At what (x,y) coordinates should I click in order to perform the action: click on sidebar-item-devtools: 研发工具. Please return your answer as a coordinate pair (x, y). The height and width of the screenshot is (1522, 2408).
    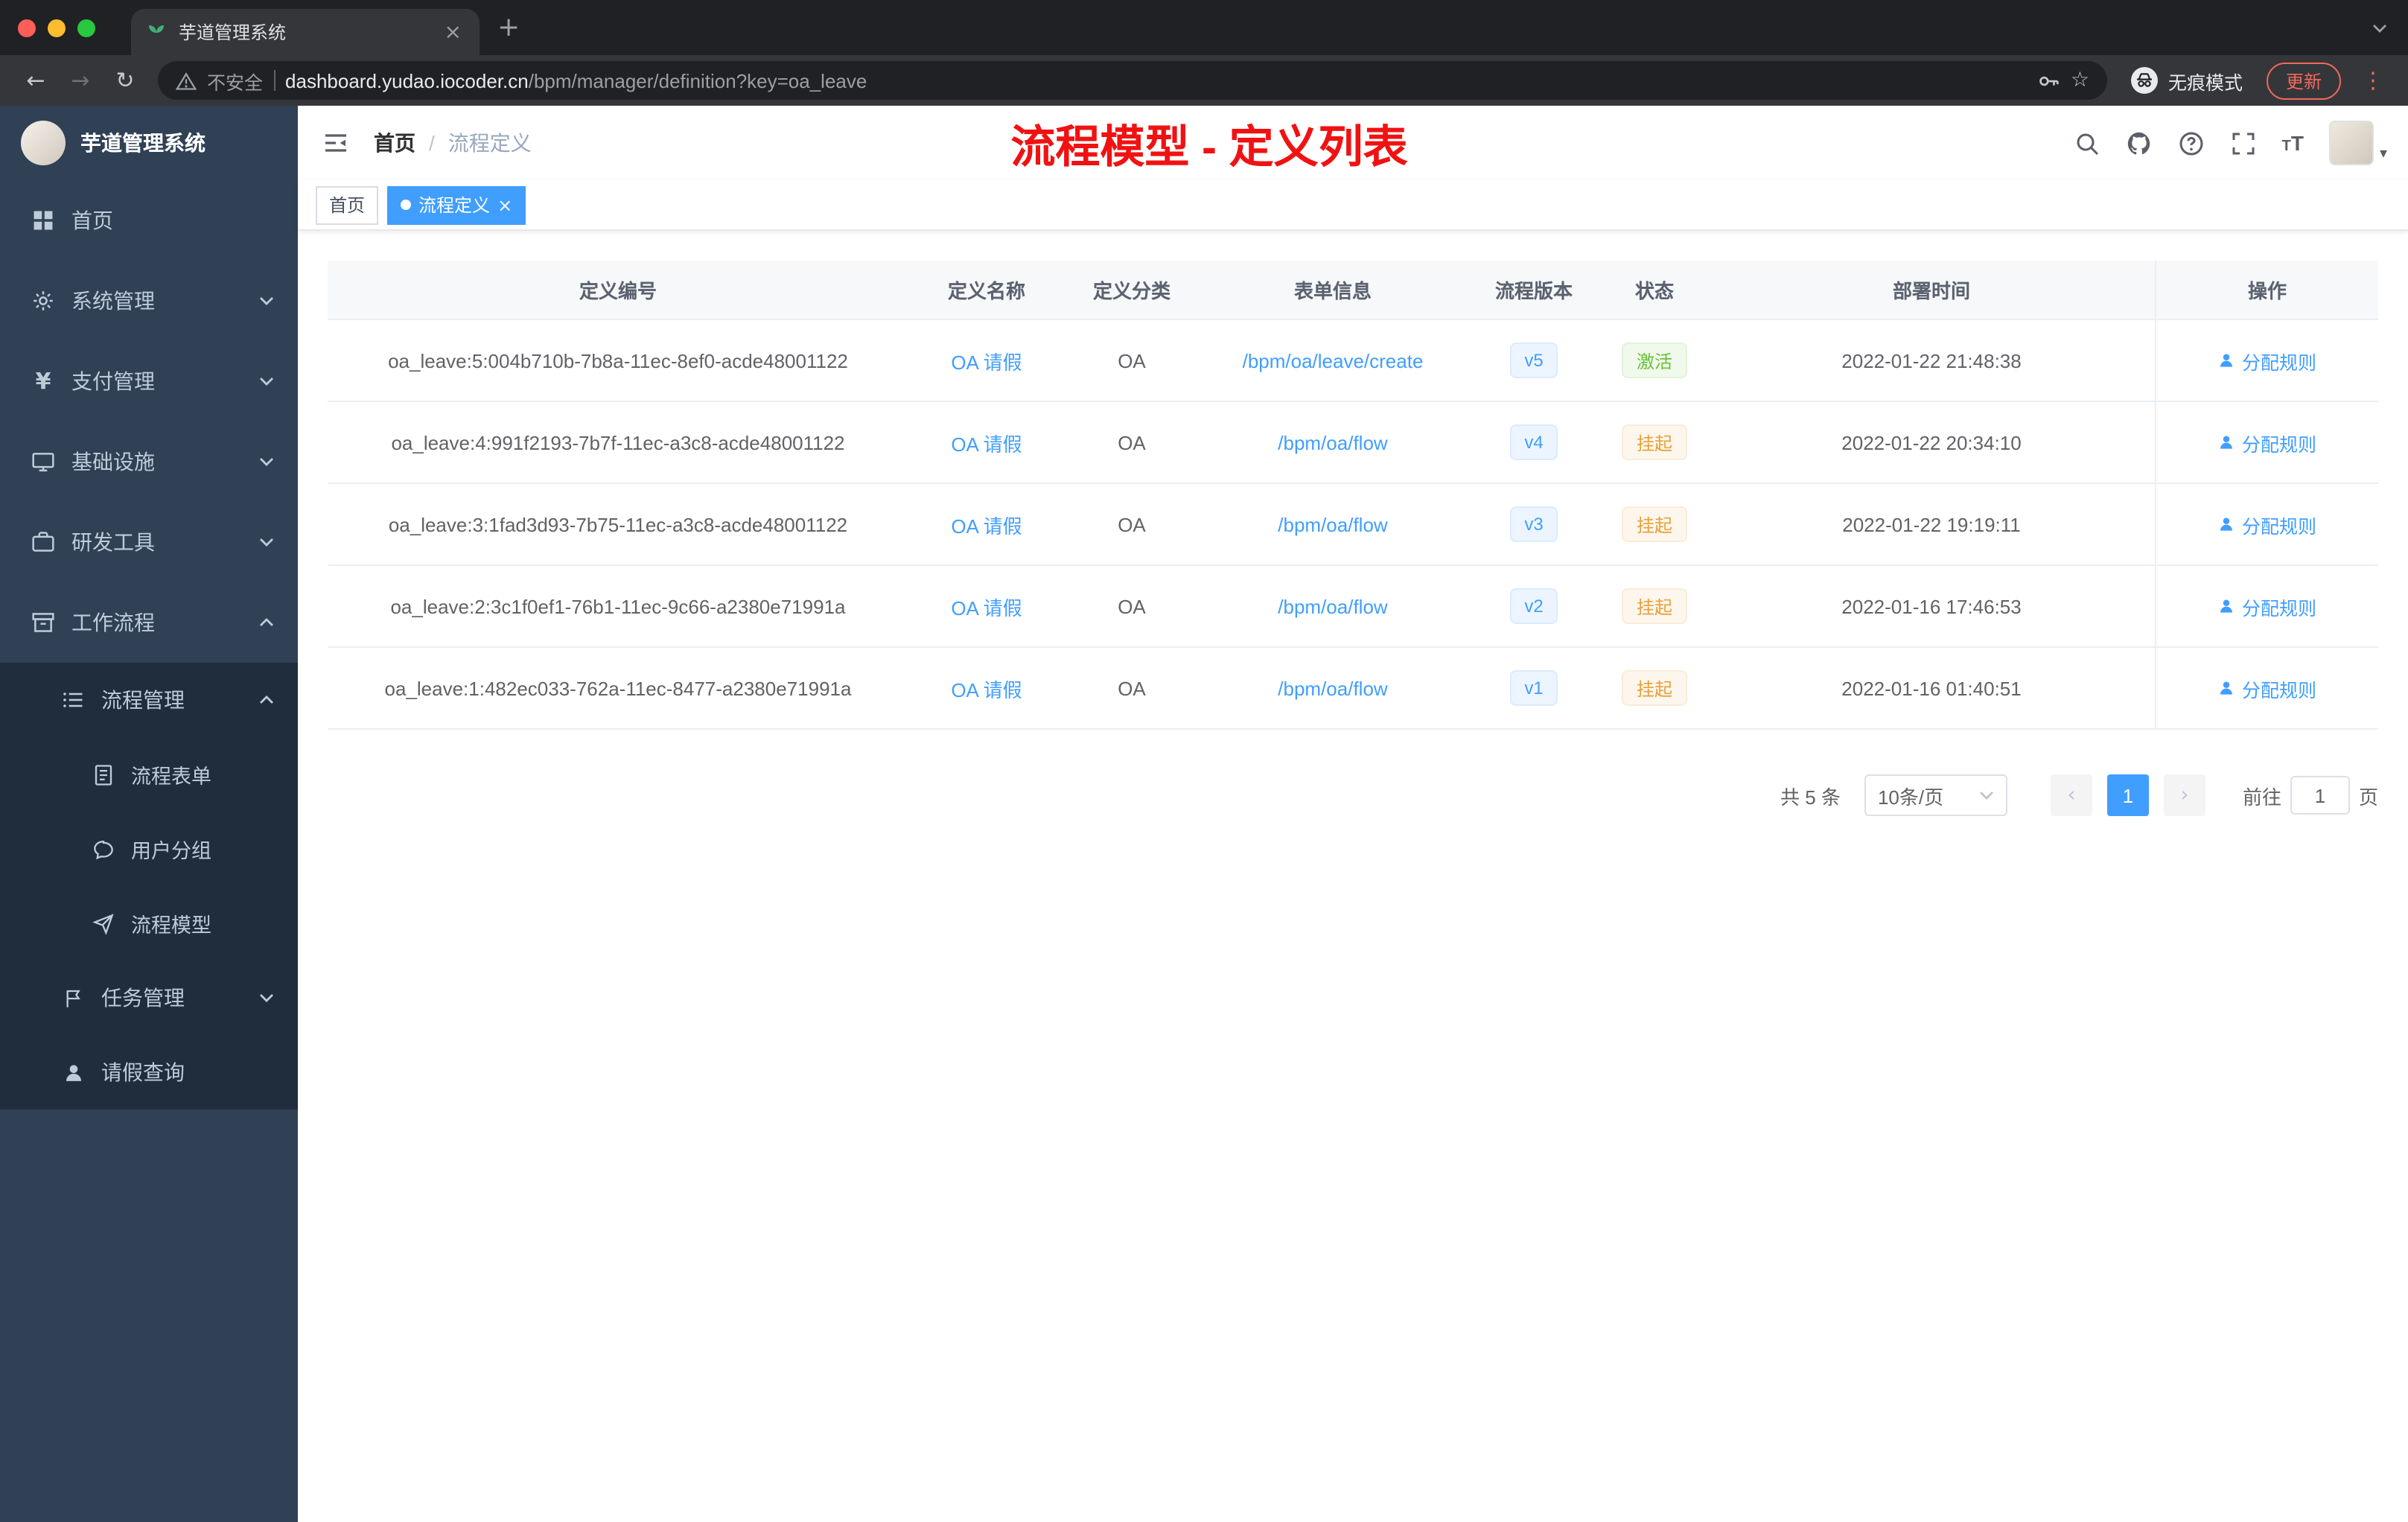
    Looking at the image, I should click on (149, 542).